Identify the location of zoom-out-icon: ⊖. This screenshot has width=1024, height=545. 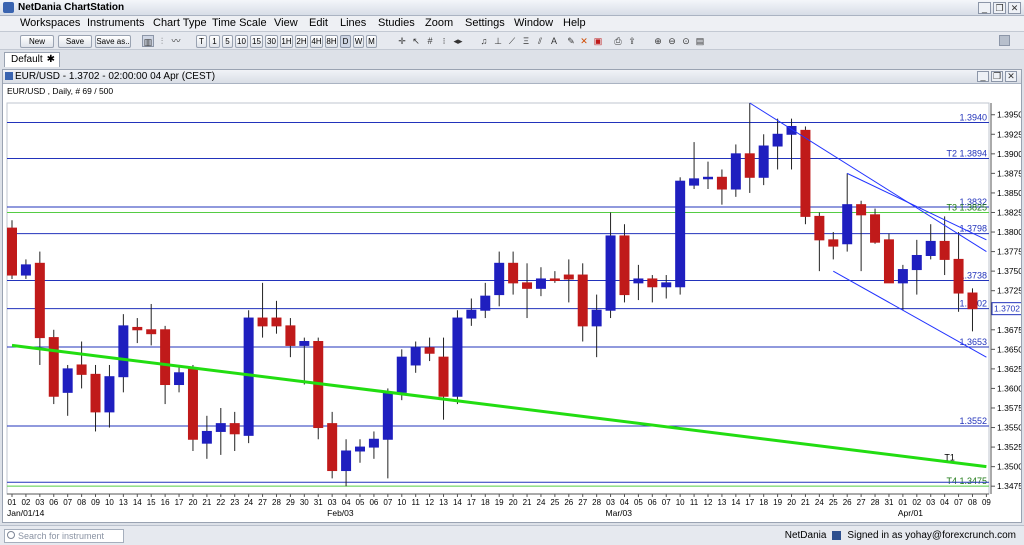
(672, 41).